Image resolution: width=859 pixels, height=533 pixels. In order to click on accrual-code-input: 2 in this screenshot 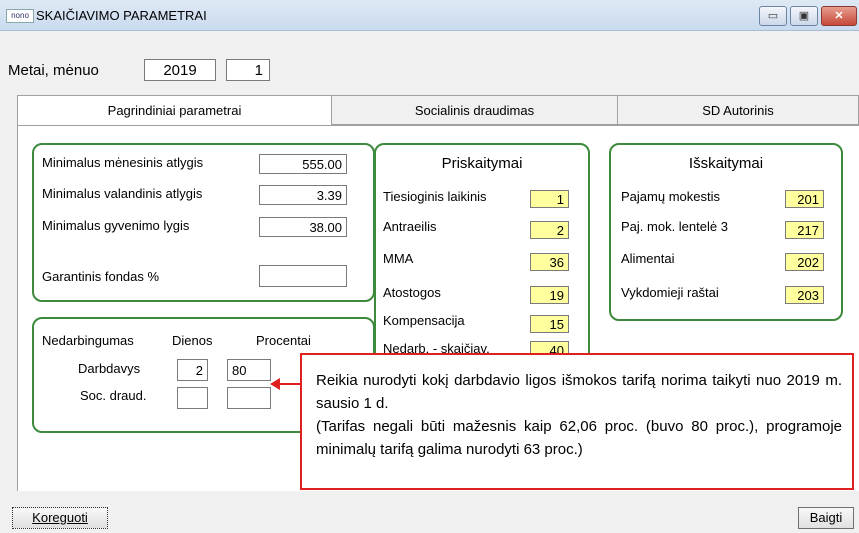, I will do `click(549, 230)`.